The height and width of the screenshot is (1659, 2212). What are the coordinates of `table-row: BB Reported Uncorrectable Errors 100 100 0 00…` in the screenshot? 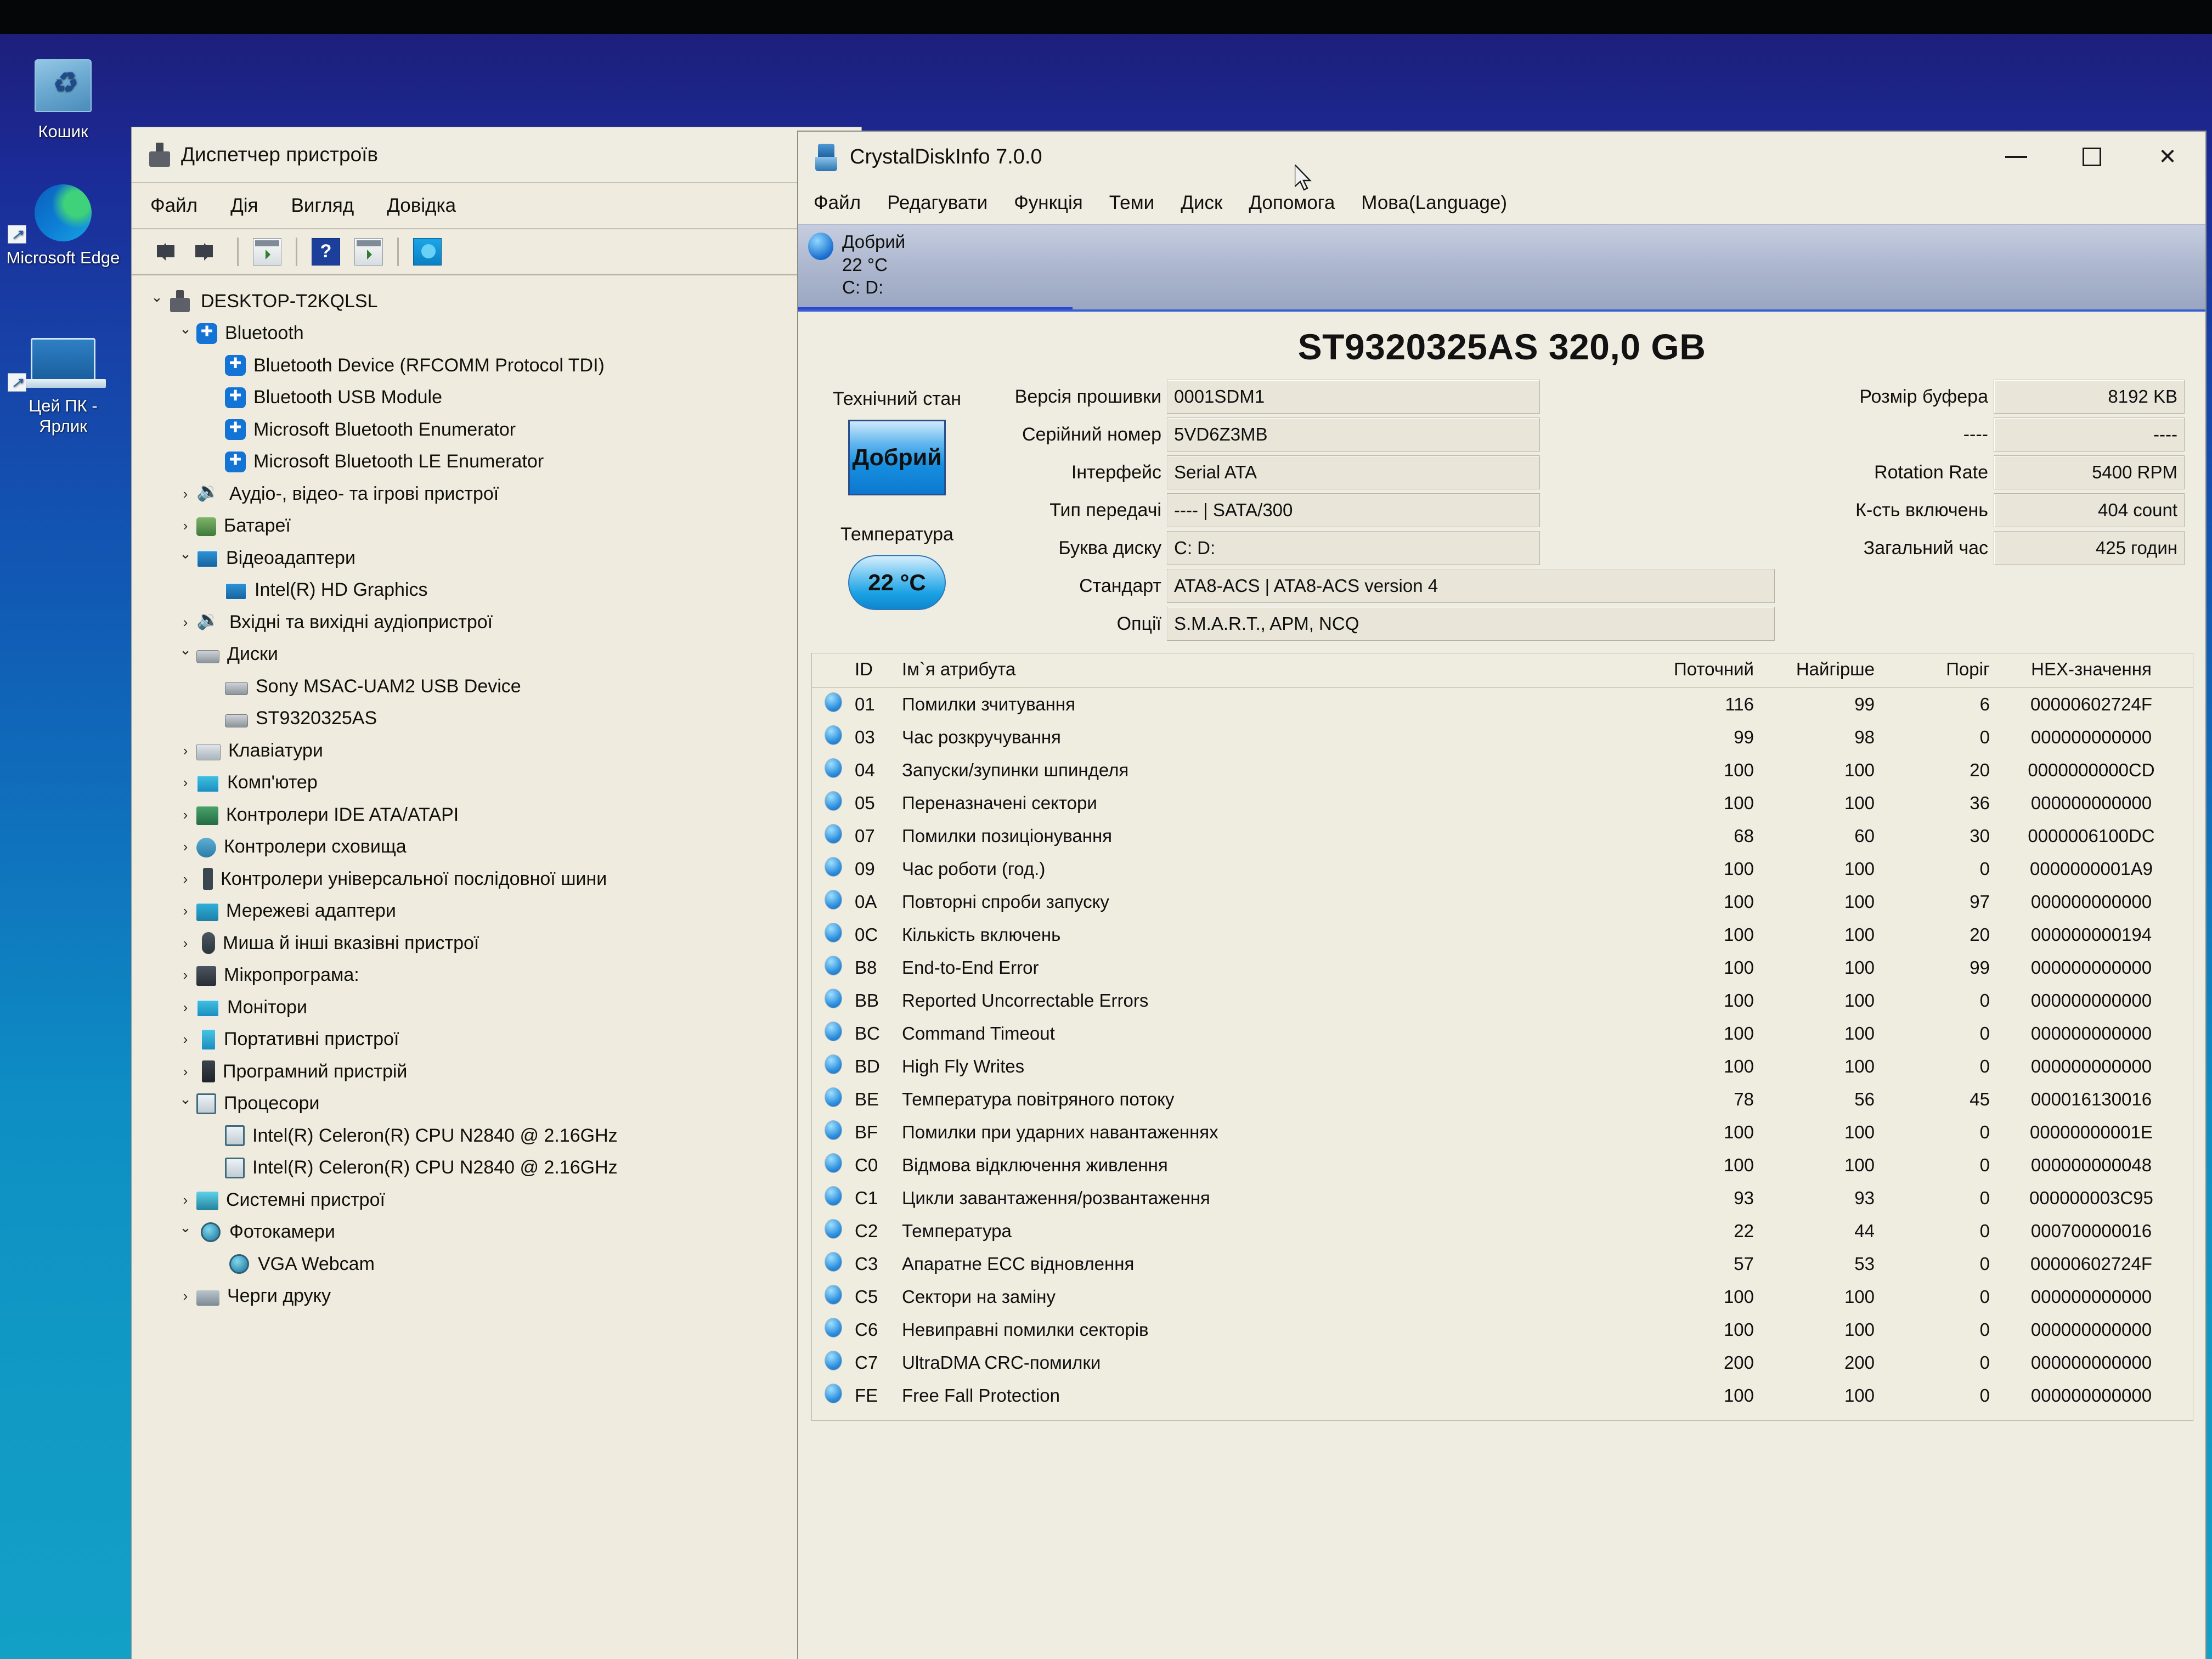 It's located at (1503, 1000).